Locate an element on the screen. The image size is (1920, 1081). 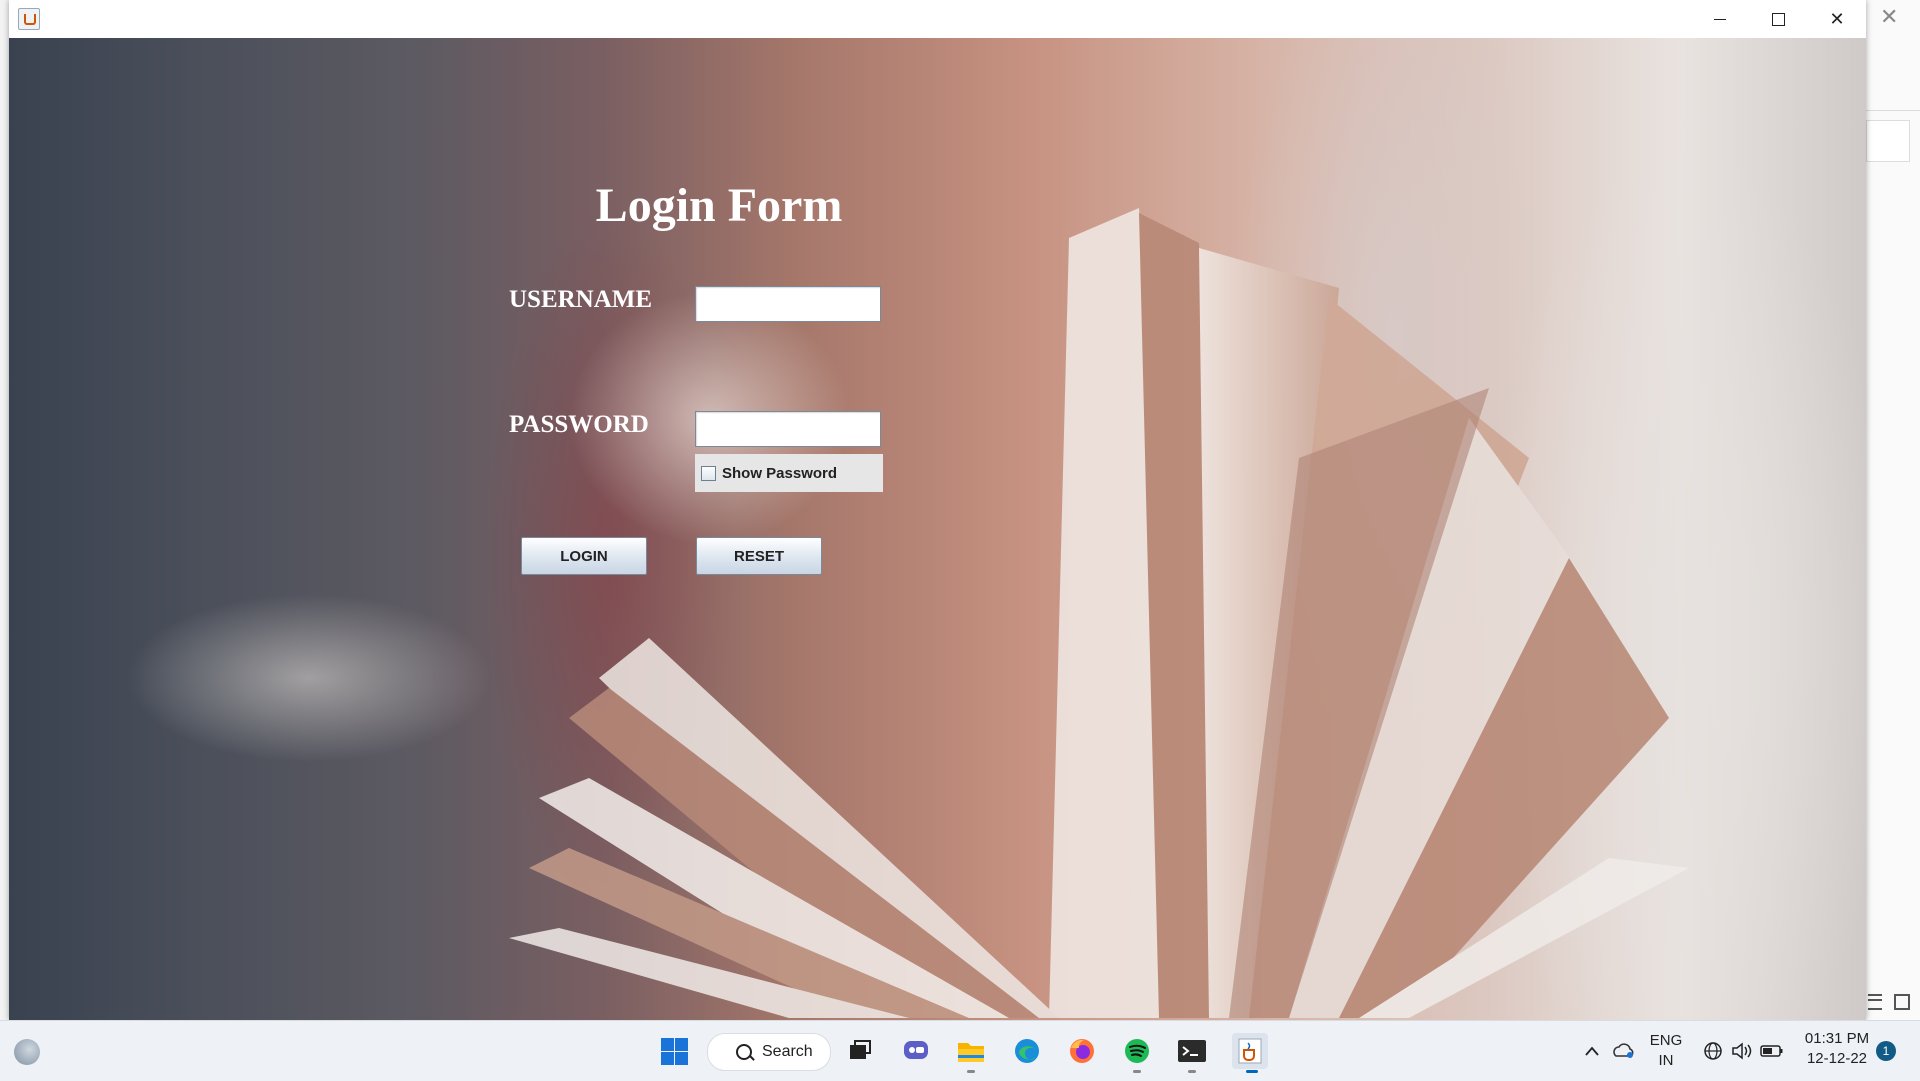
edge-icon is located at coordinates (1027, 1051).